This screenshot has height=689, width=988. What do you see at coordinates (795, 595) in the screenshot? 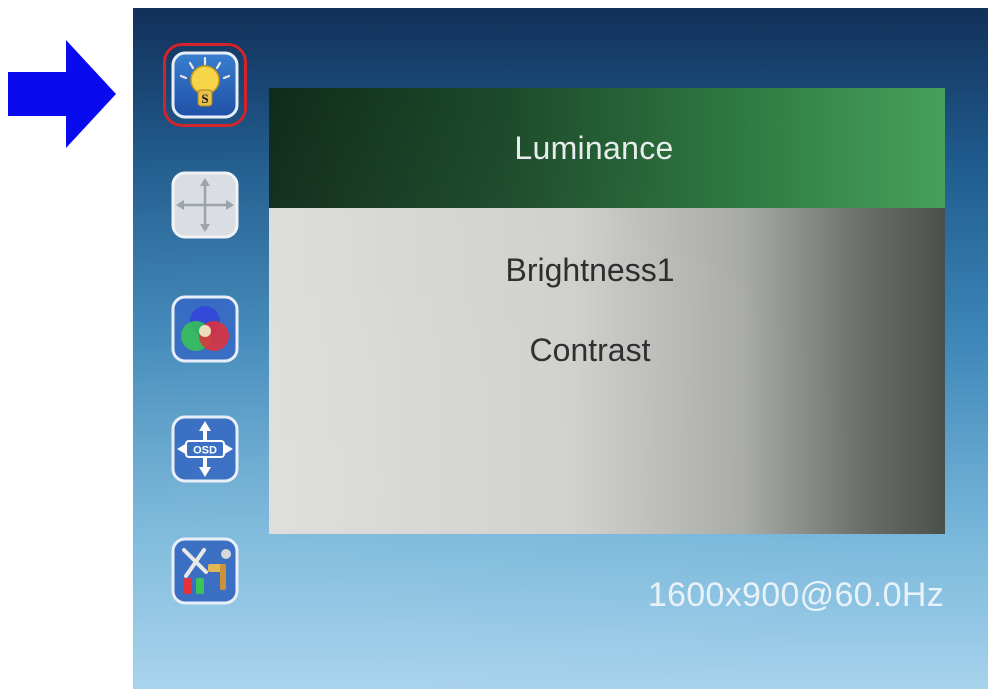
I see `resolution-readout: 1600x900@60.0Hz` at bounding box center [795, 595].